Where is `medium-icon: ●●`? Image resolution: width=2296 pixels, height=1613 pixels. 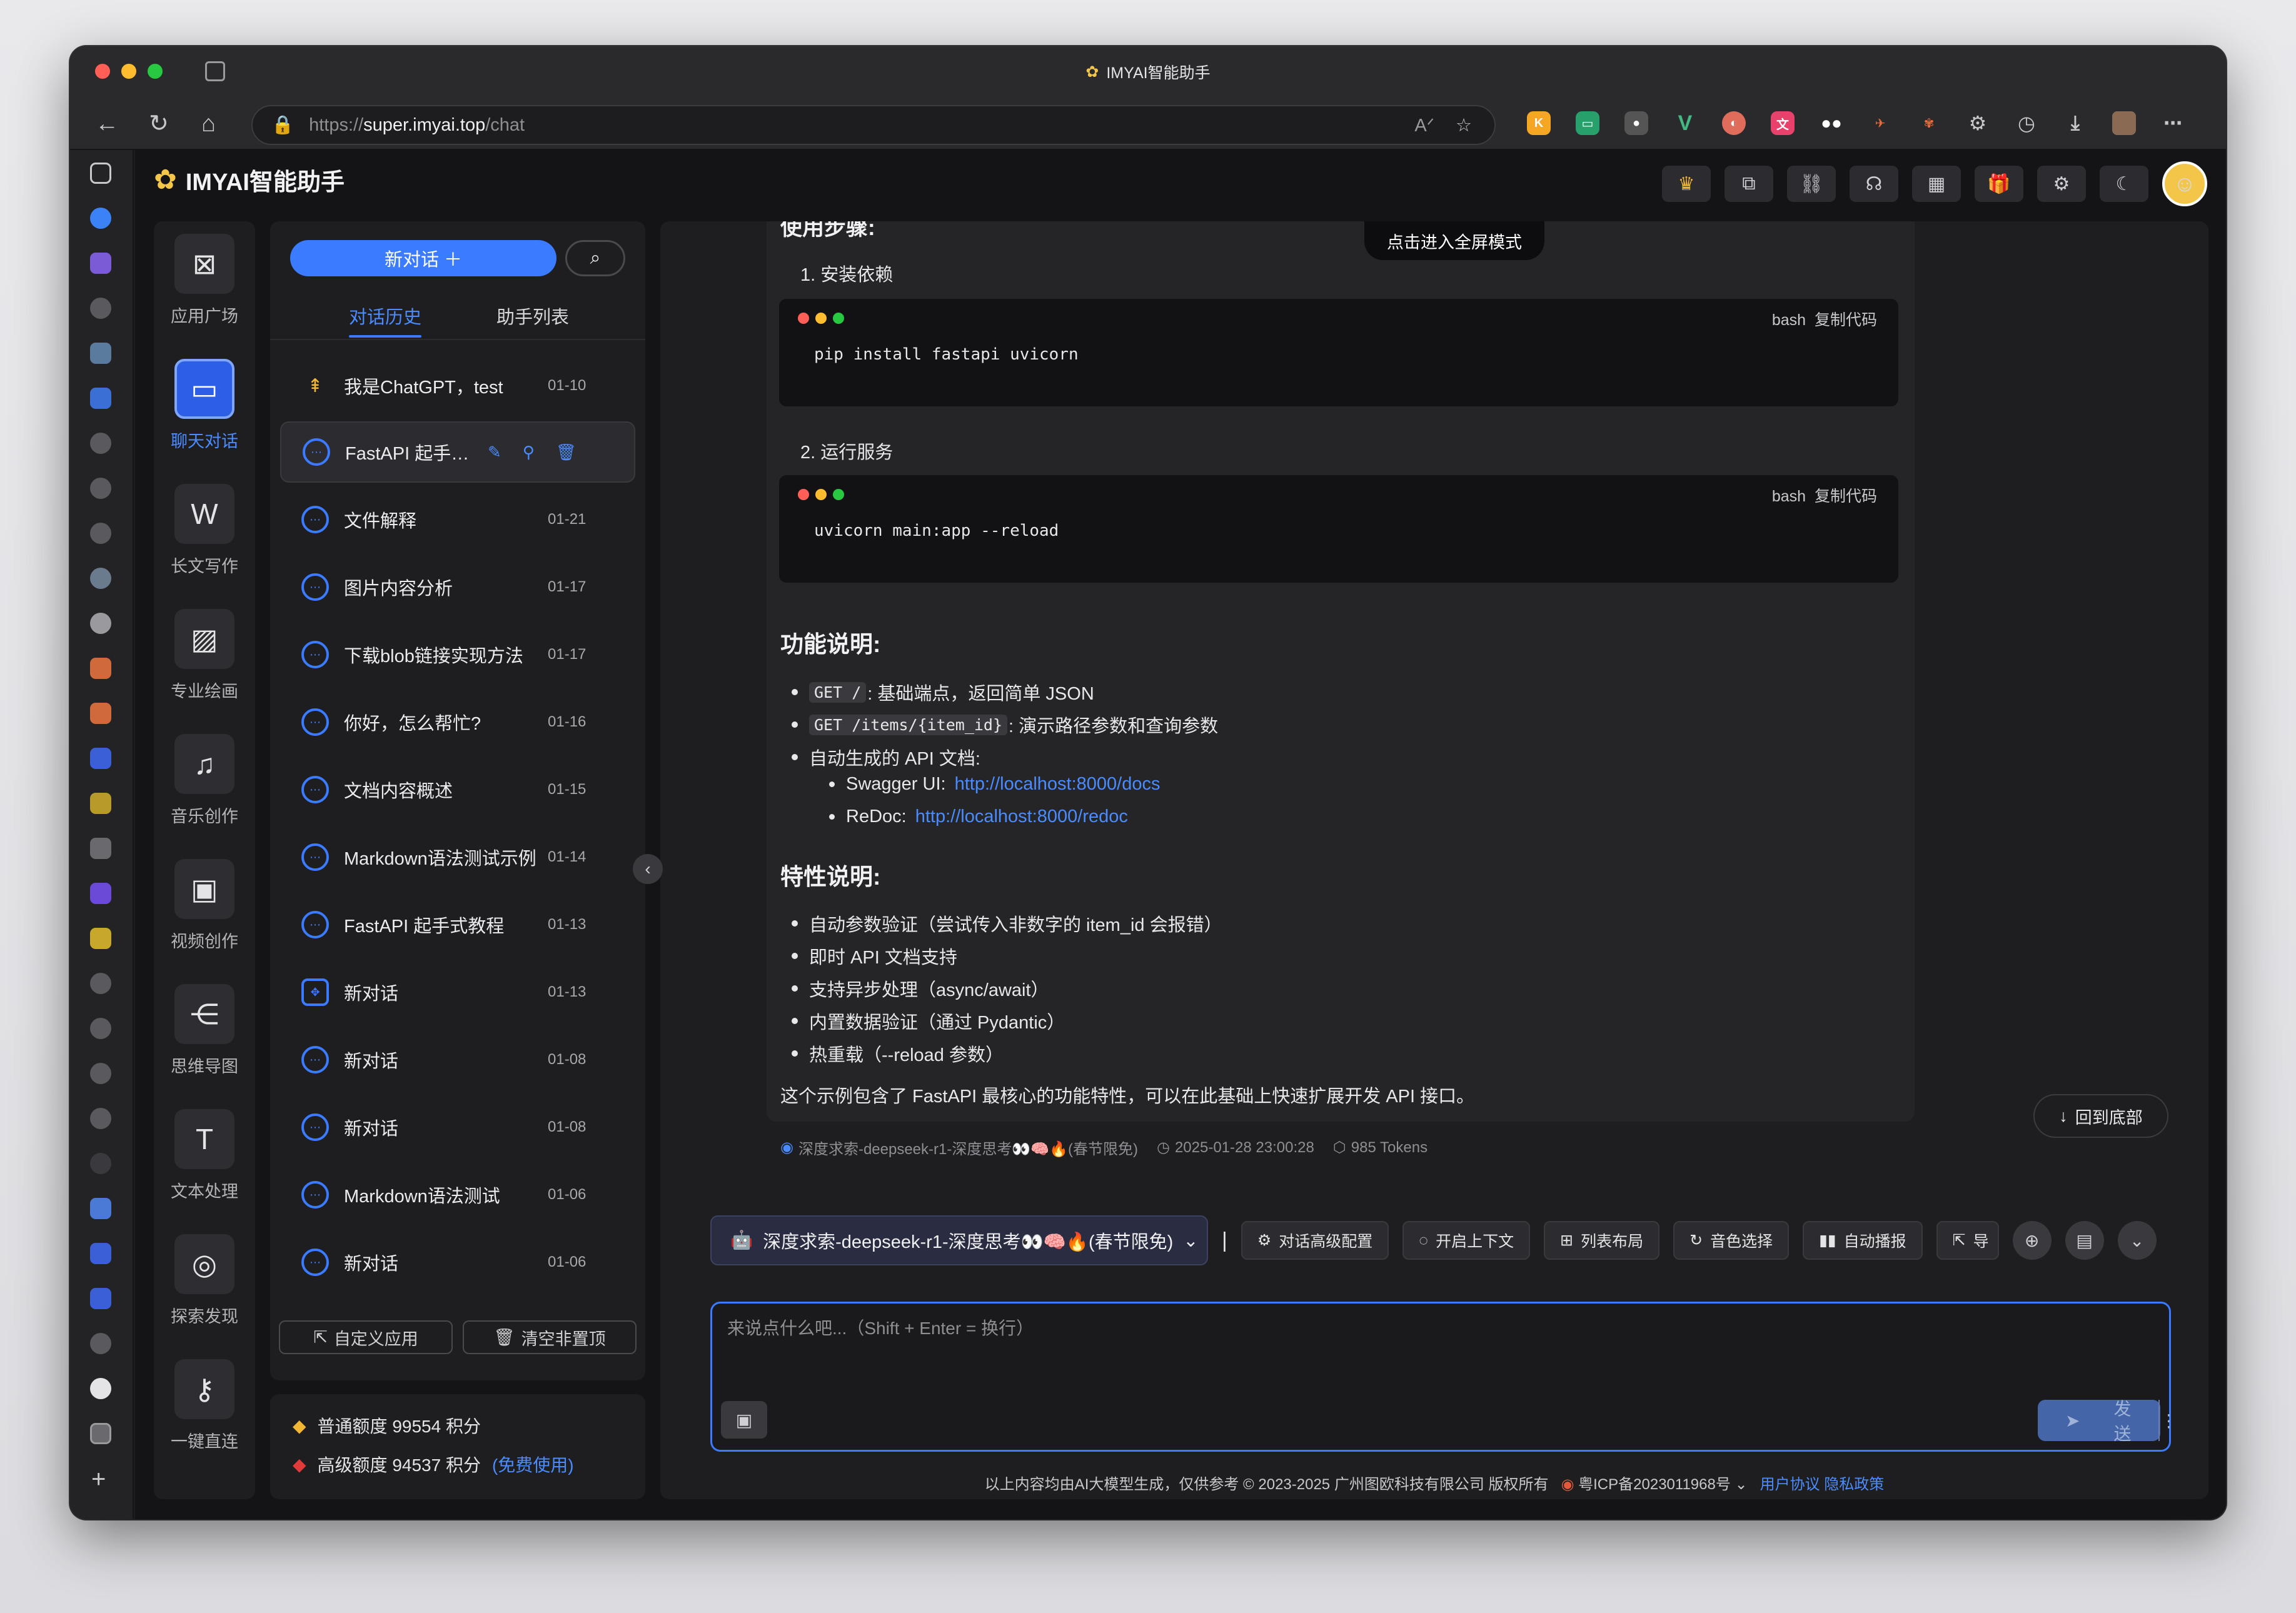 medium-icon: ●● is located at coordinates (1831, 123).